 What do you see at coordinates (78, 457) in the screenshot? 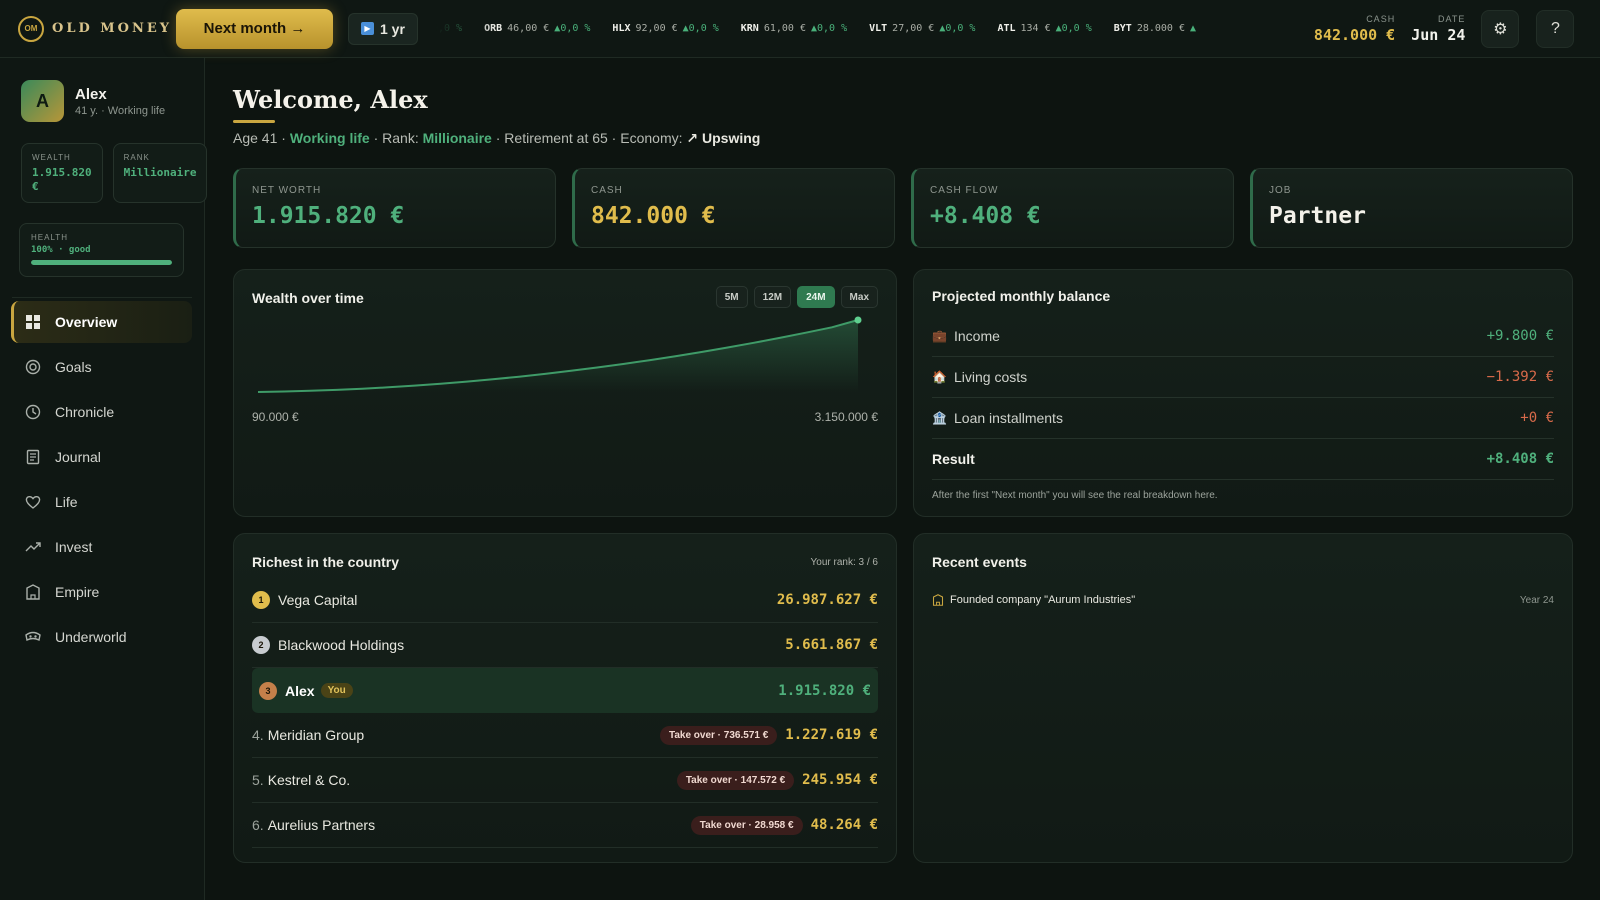
I see `nav-label: Journal` at bounding box center [78, 457].